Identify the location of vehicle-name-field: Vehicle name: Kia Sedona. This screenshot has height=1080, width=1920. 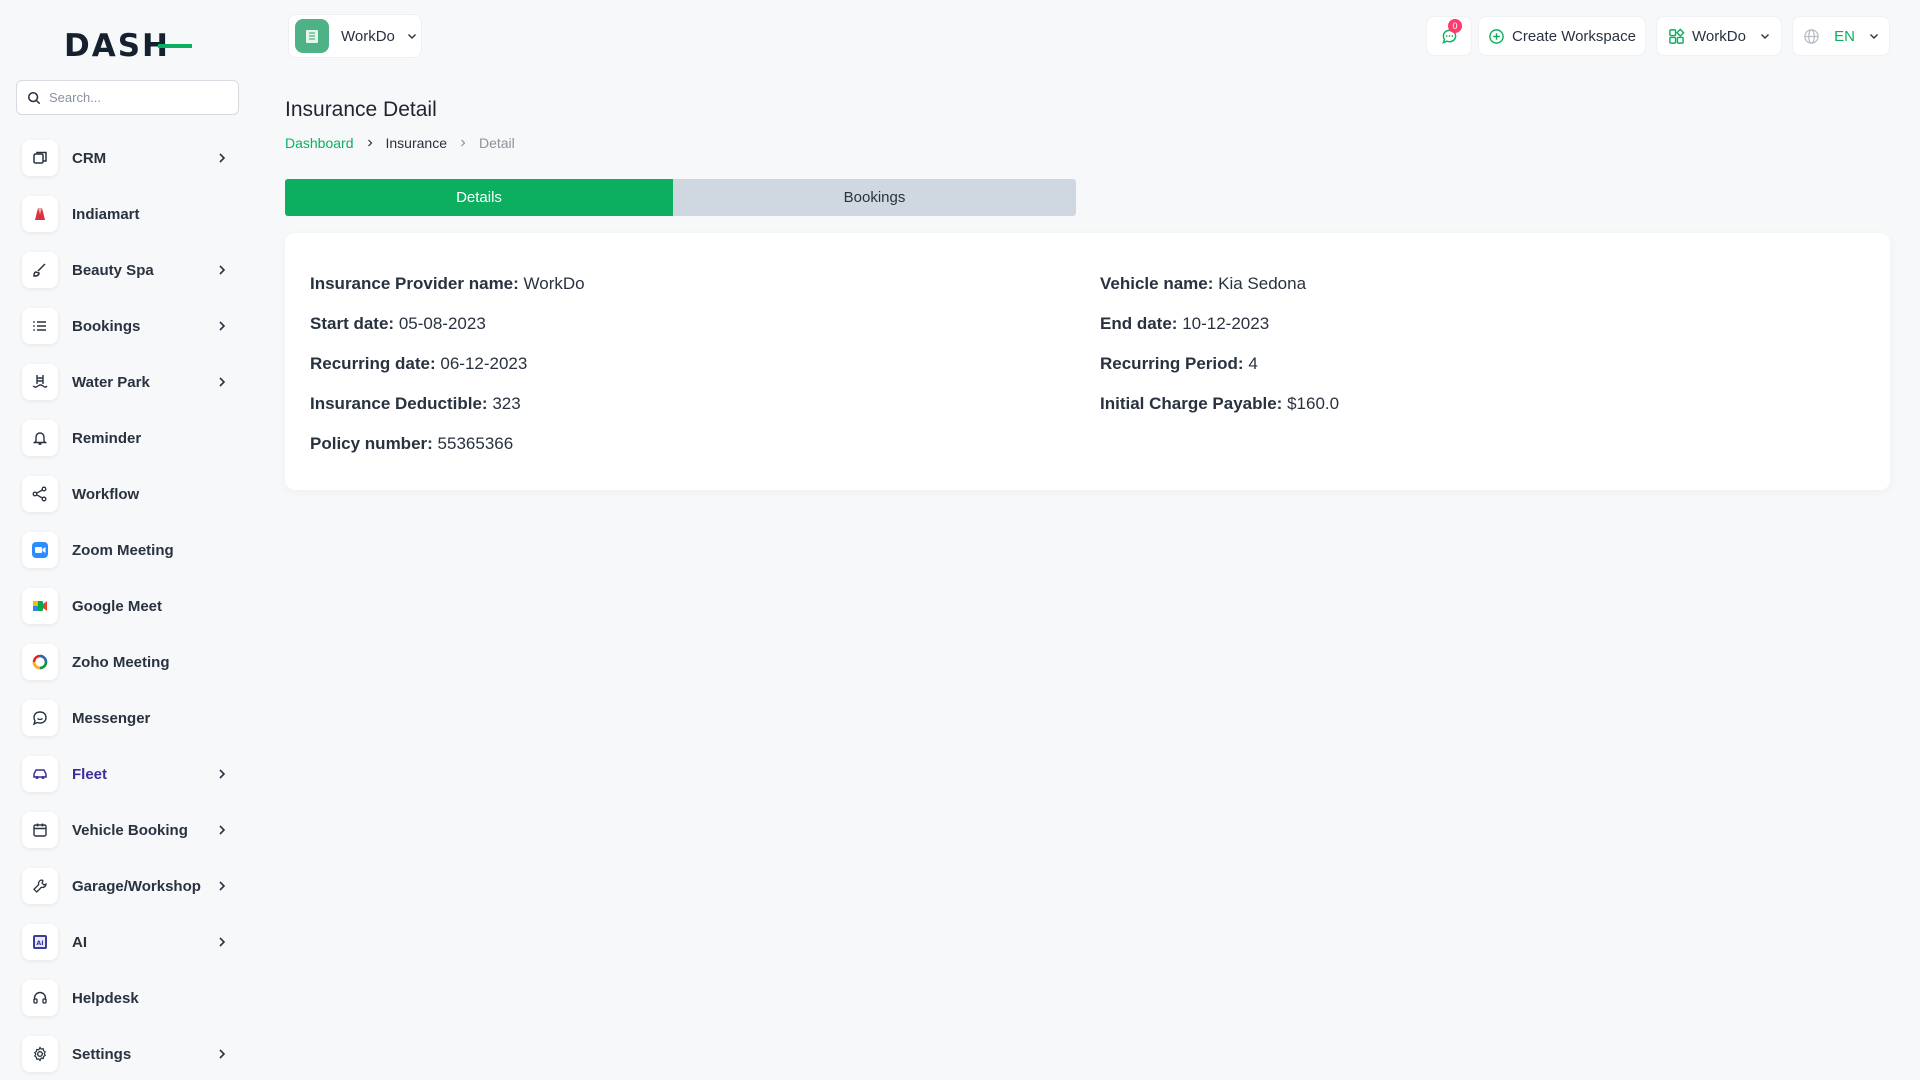
(1203, 284).